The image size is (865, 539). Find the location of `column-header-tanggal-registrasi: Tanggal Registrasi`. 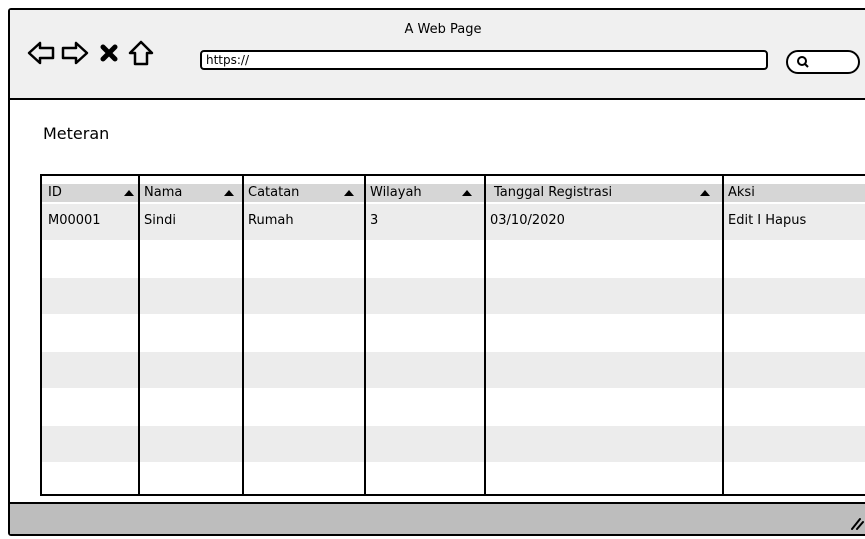

column-header-tanggal-registrasi: Tanggal Registrasi is located at coordinates (604, 193).